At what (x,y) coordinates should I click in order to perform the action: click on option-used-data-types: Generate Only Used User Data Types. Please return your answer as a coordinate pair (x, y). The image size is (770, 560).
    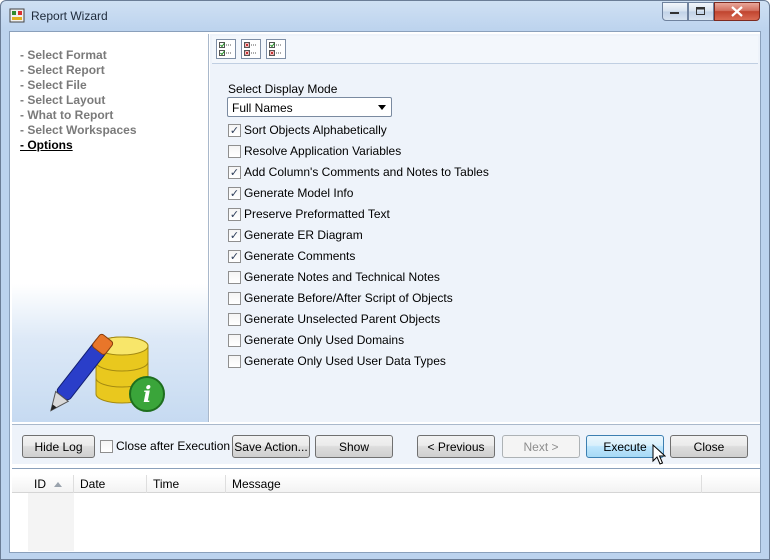
    Looking at the image, I should click on (337, 361).